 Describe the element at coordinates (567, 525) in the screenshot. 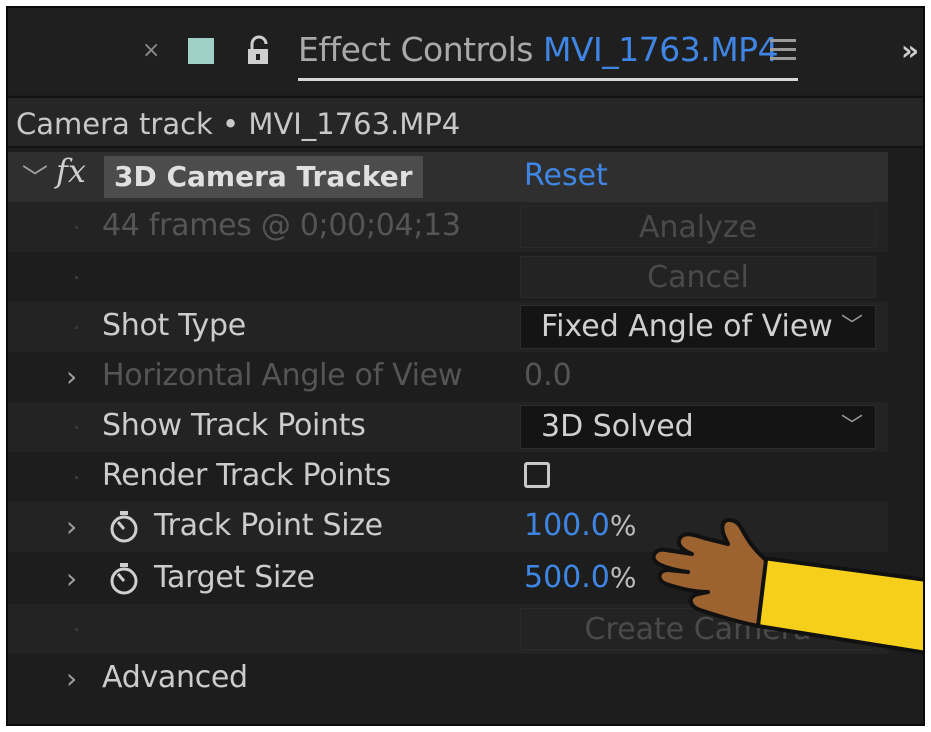

I see `track-point-size-number: 100.0` at that location.